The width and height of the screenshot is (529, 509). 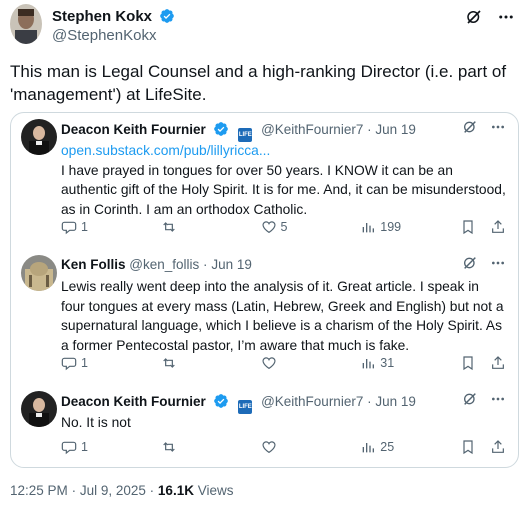 I want to click on reply-stats: 1 5 199, so click(x=283, y=227).